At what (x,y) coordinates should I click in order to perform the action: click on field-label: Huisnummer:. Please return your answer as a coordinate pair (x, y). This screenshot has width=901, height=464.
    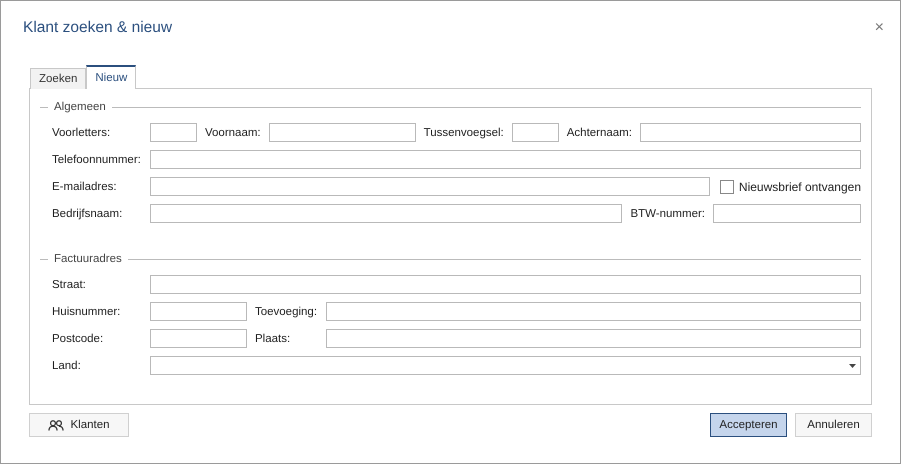
    Looking at the image, I should click on (87, 312).